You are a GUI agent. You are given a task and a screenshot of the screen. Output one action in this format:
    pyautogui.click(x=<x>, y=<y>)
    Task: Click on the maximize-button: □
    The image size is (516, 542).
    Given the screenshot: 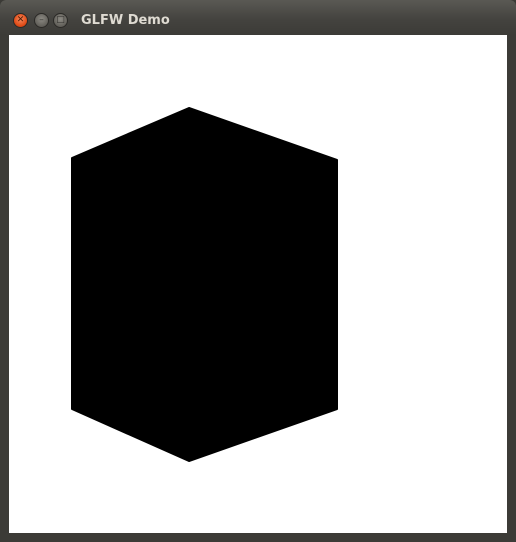 What is the action you would take?
    pyautogui.click(x=60, y=20)
    